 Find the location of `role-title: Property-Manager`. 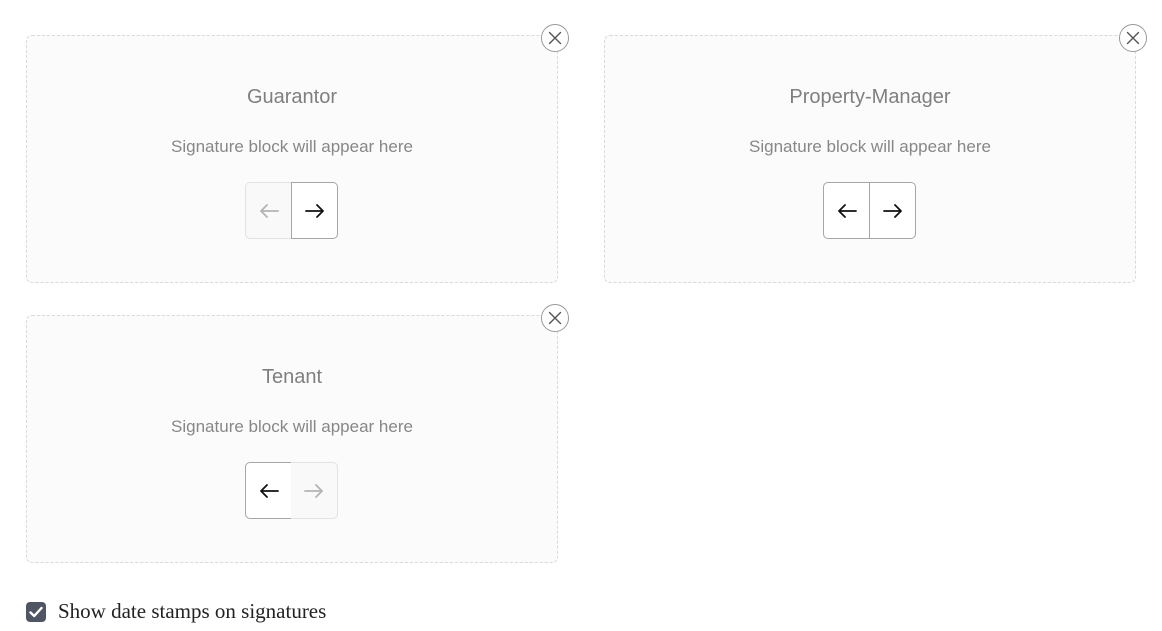

role-title: Property-Manager is located at coordinates (870, 97).